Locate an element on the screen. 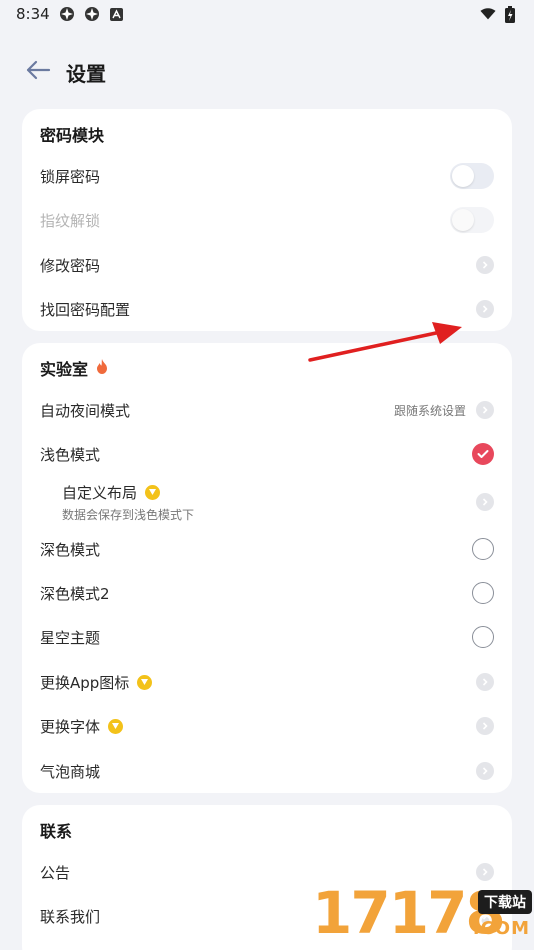 This screenshot has width=534, height=950. bubble-store-row: 气泡商城 is located at coordinates (267, 771).